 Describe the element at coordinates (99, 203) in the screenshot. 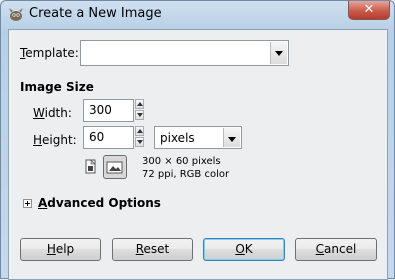

I see `advanced-options-label: Advanced Options` at that location.